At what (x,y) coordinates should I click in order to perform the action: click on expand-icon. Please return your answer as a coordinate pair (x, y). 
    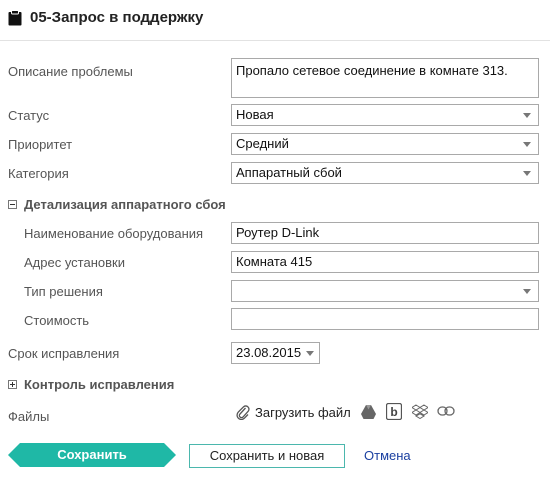
    Looking at the image, I should click on (12, 384).